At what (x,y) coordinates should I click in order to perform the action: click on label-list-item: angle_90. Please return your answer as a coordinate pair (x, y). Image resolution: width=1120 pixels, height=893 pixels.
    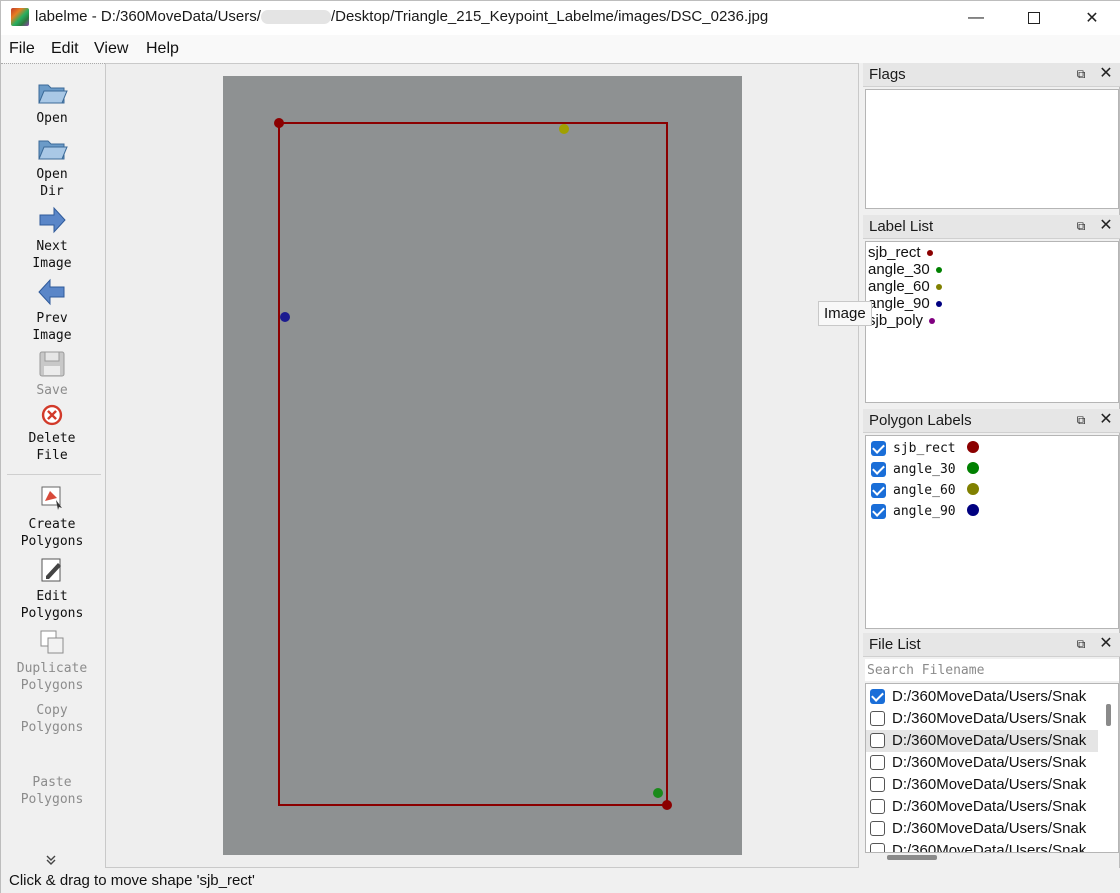
    Looking at the image, I should click on (905, 303).